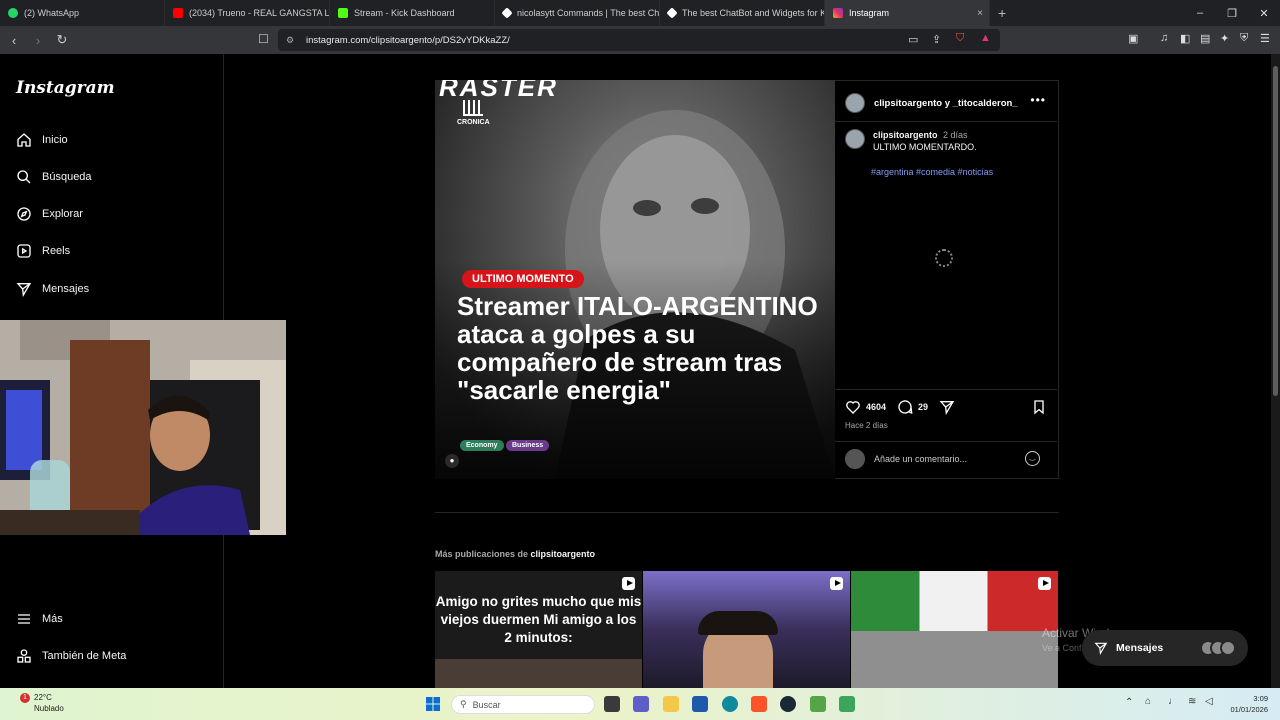 Image resolution: width=1280 pixels, height=720 pixels. Describe the element at coordinates (641, 704) in the screenshot. I see `teams-icon` at that location.